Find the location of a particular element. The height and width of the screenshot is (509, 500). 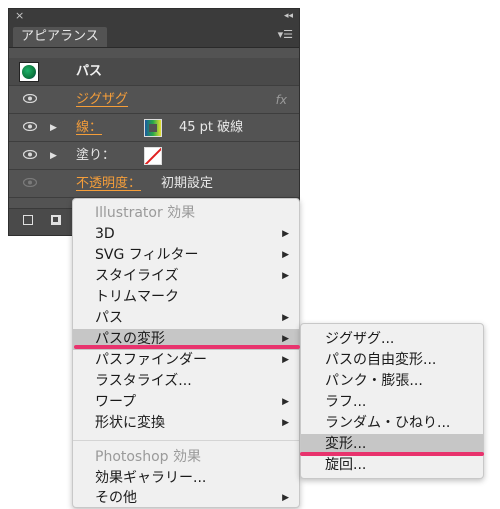

menu-item-pathfinder: パスファインダー ▶ is located at coordinates (186, 360).